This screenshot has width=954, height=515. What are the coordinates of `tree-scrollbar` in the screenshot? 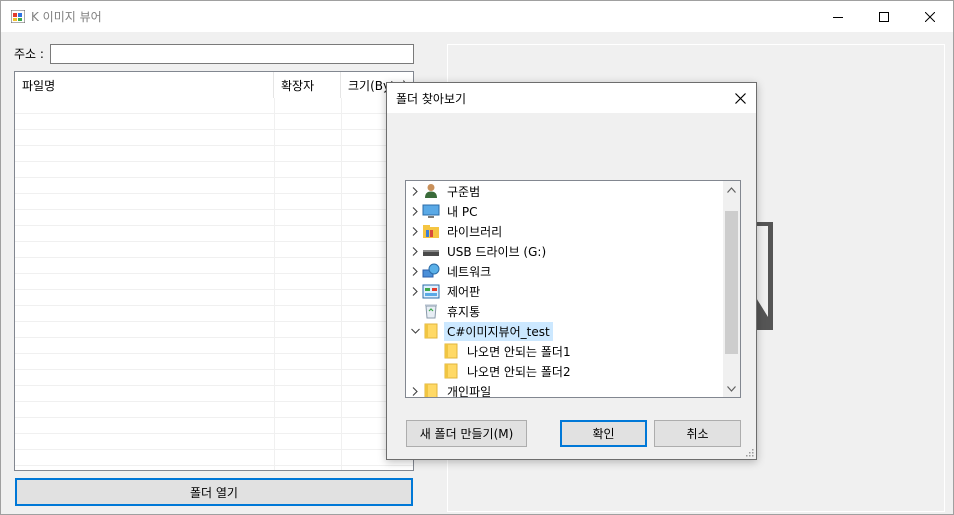 It's located at (731, 289).